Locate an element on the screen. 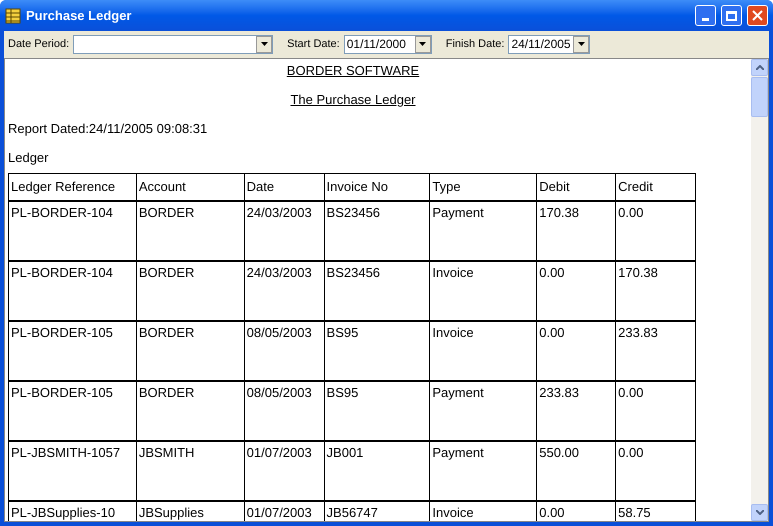  field-label: Start Date: is located at coordinates (313, 44).